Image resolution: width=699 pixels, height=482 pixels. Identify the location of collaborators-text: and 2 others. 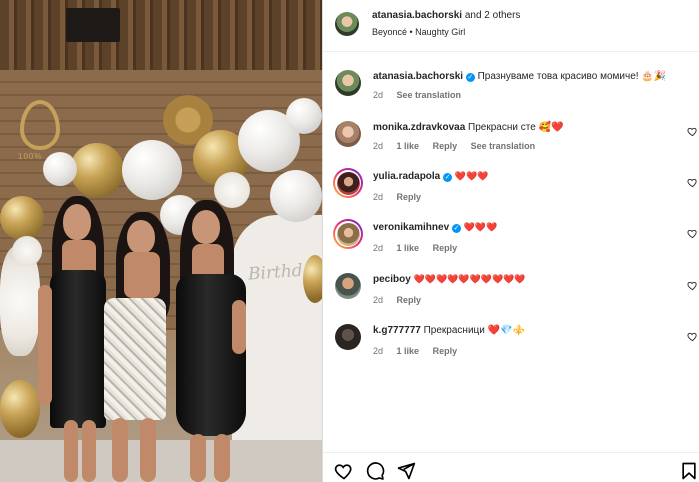
(491, 15).